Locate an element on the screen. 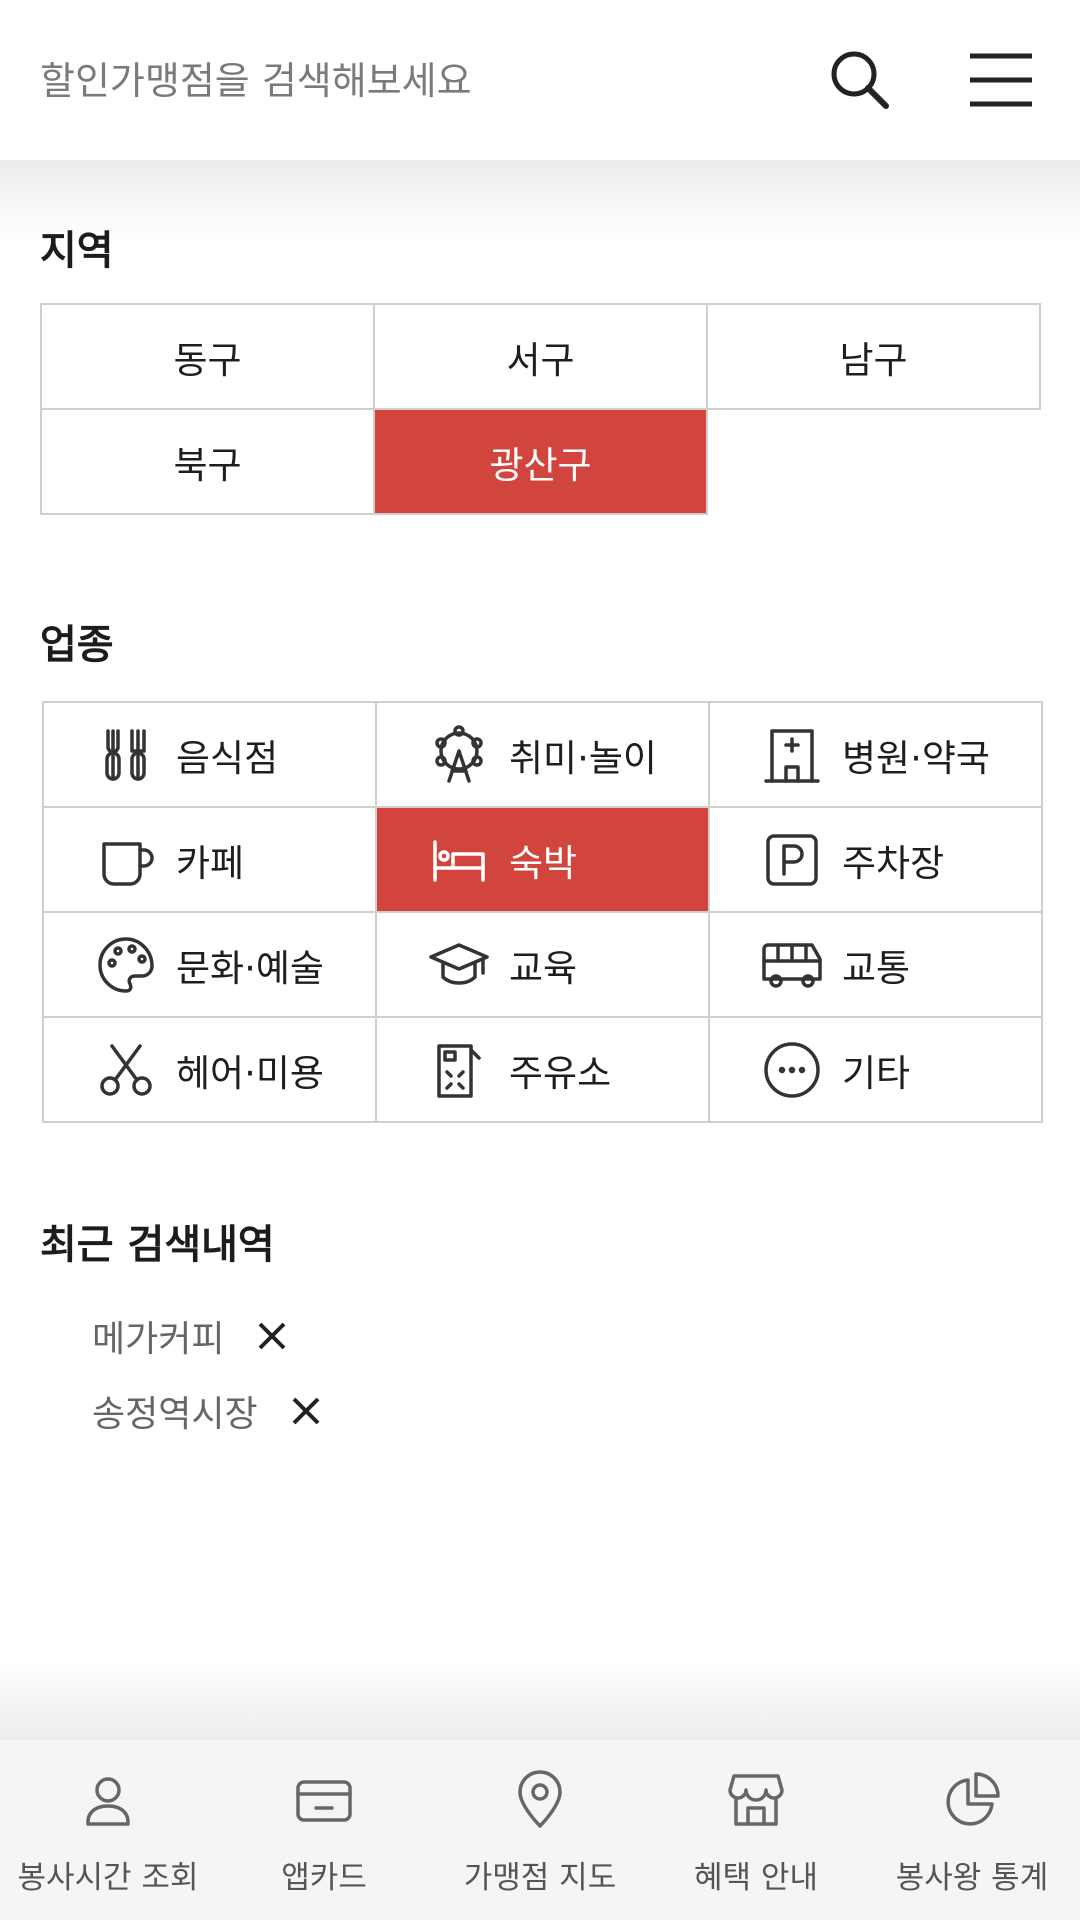 The width and height of the screenshot is (1080, 1920). region-title: 지역 is located at coordinates (77, 251).